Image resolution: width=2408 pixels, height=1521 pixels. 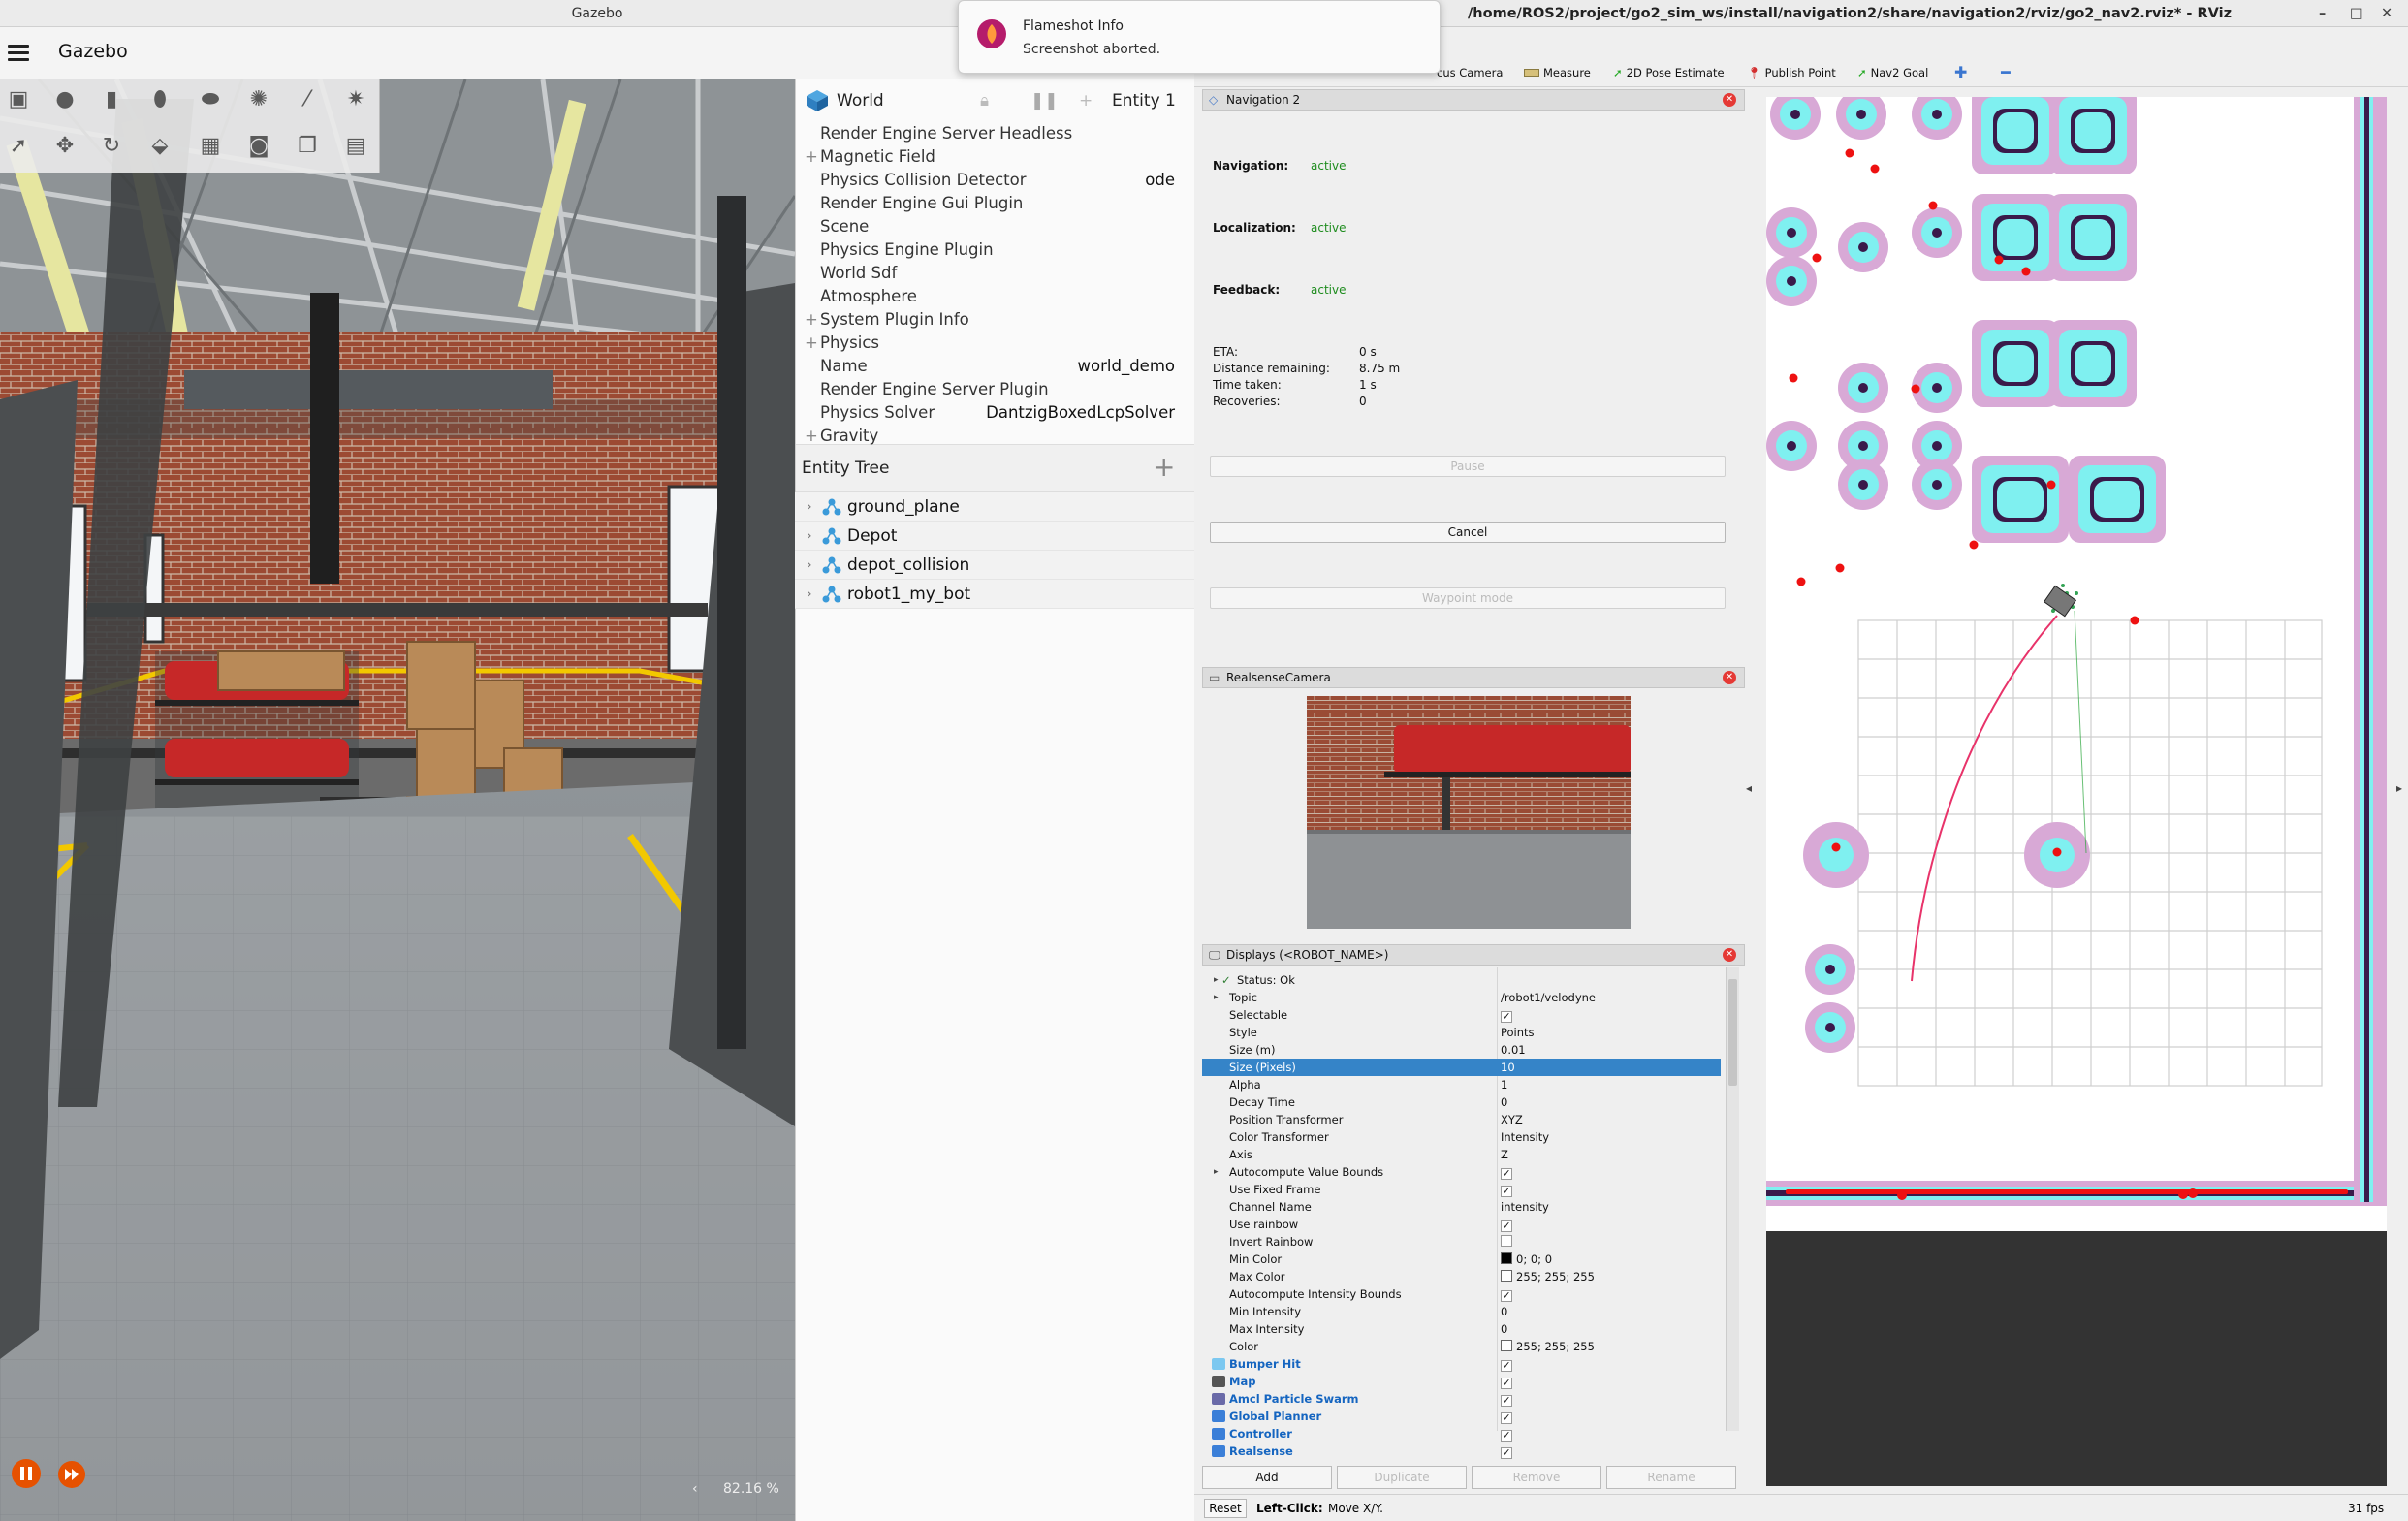 What do you see at coordinates (994, 180) in the screenshot?
I see `property-row: Physics Collision Detector ode` at bounding box center [994, 180].